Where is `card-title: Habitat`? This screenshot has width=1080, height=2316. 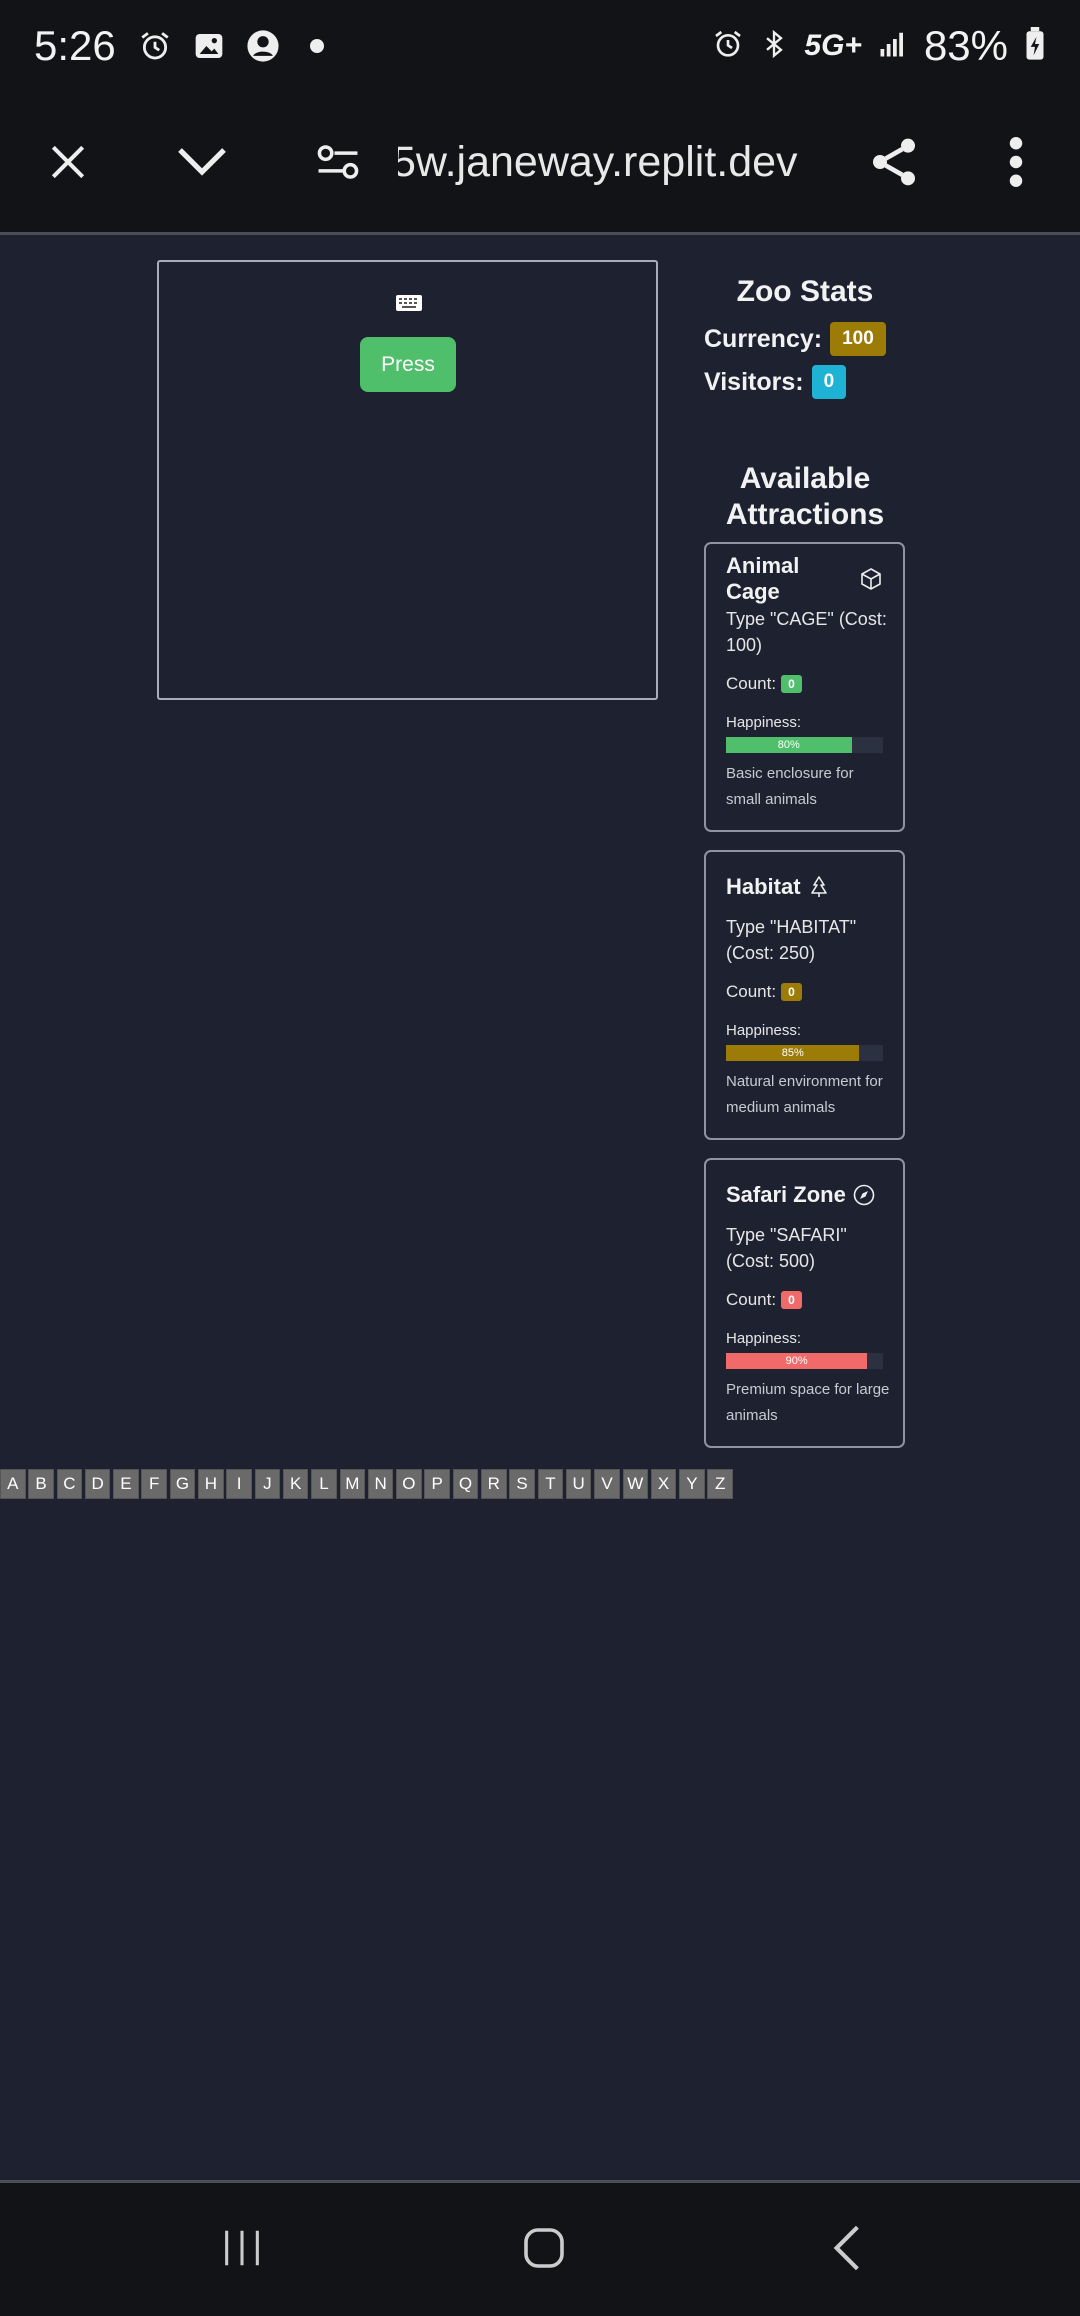
card-title: Habitat is located at coordinates (763, 886).